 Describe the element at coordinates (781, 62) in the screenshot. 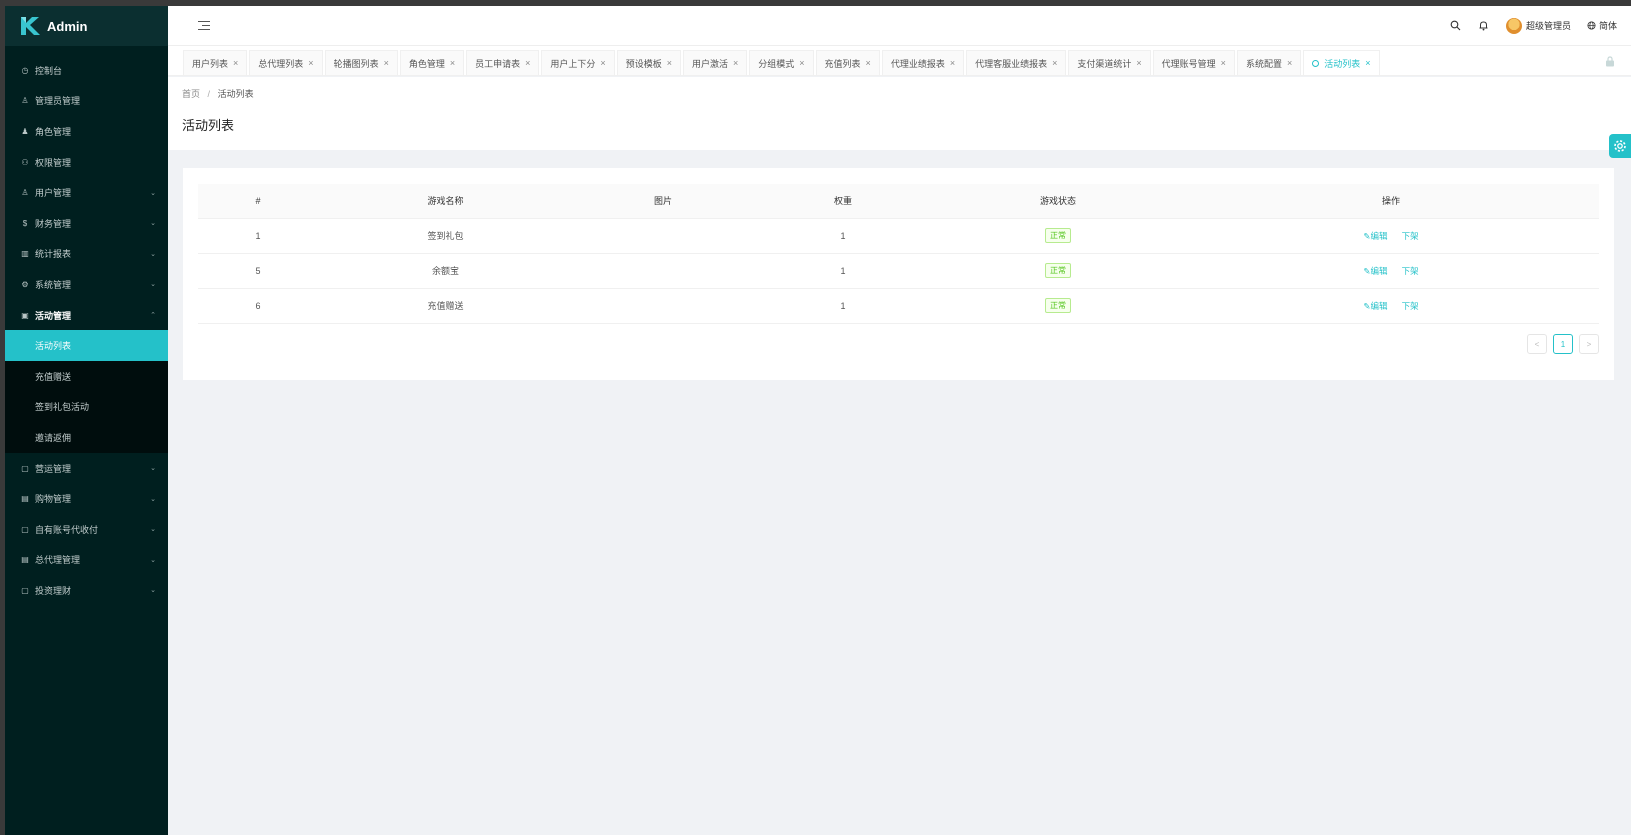

I see `tab: 分组模式 ×` at that location.